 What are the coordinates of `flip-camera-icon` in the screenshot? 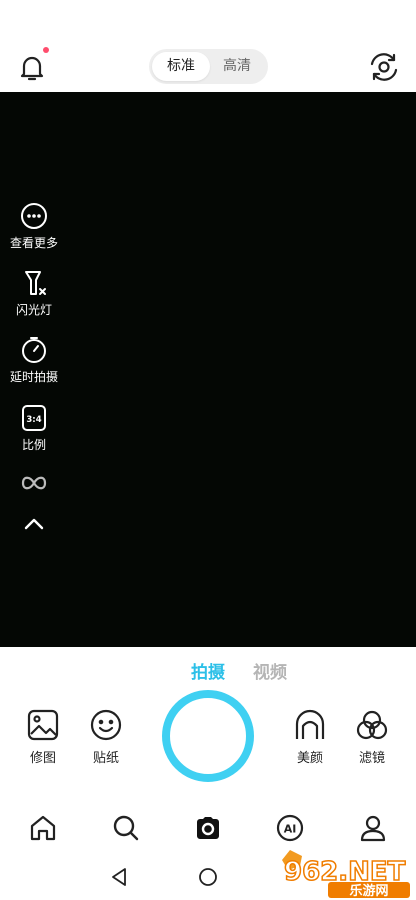 It's located at (384, 67).